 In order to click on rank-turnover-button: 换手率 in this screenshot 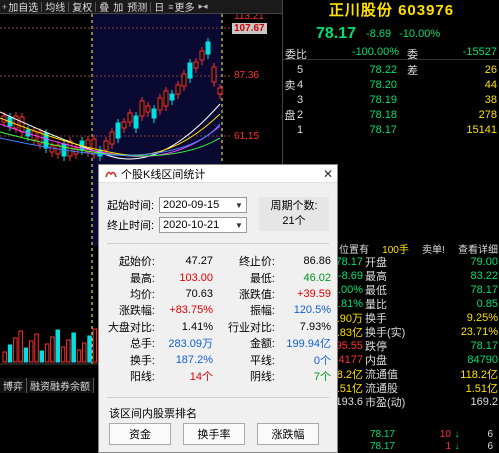, I will do `click(214, 434)`.